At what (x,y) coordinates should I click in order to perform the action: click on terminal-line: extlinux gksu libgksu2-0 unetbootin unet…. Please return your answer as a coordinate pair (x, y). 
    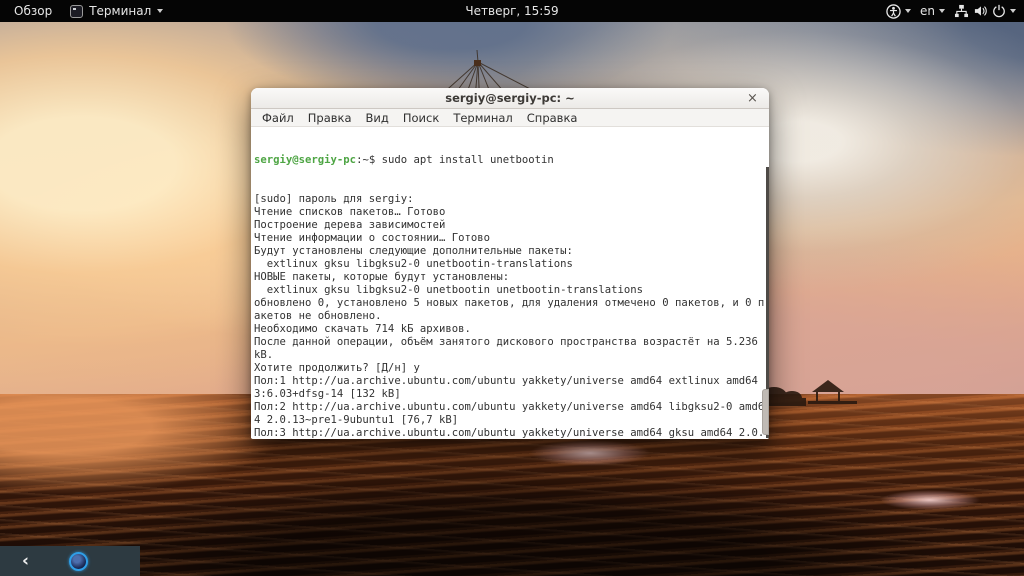
    Looking at the image, I should click on (449, 290).